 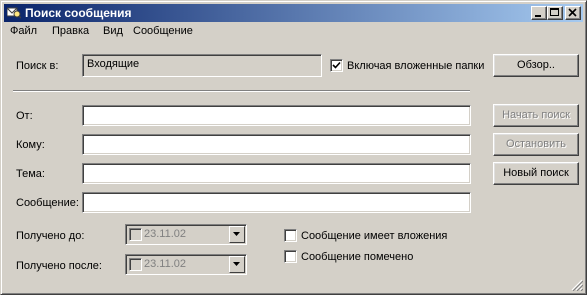 What do you see at coordinates (202, 65) in the screenshot?
I see `search-in-folder-field: Входящие` at bounding box center [202, 65].